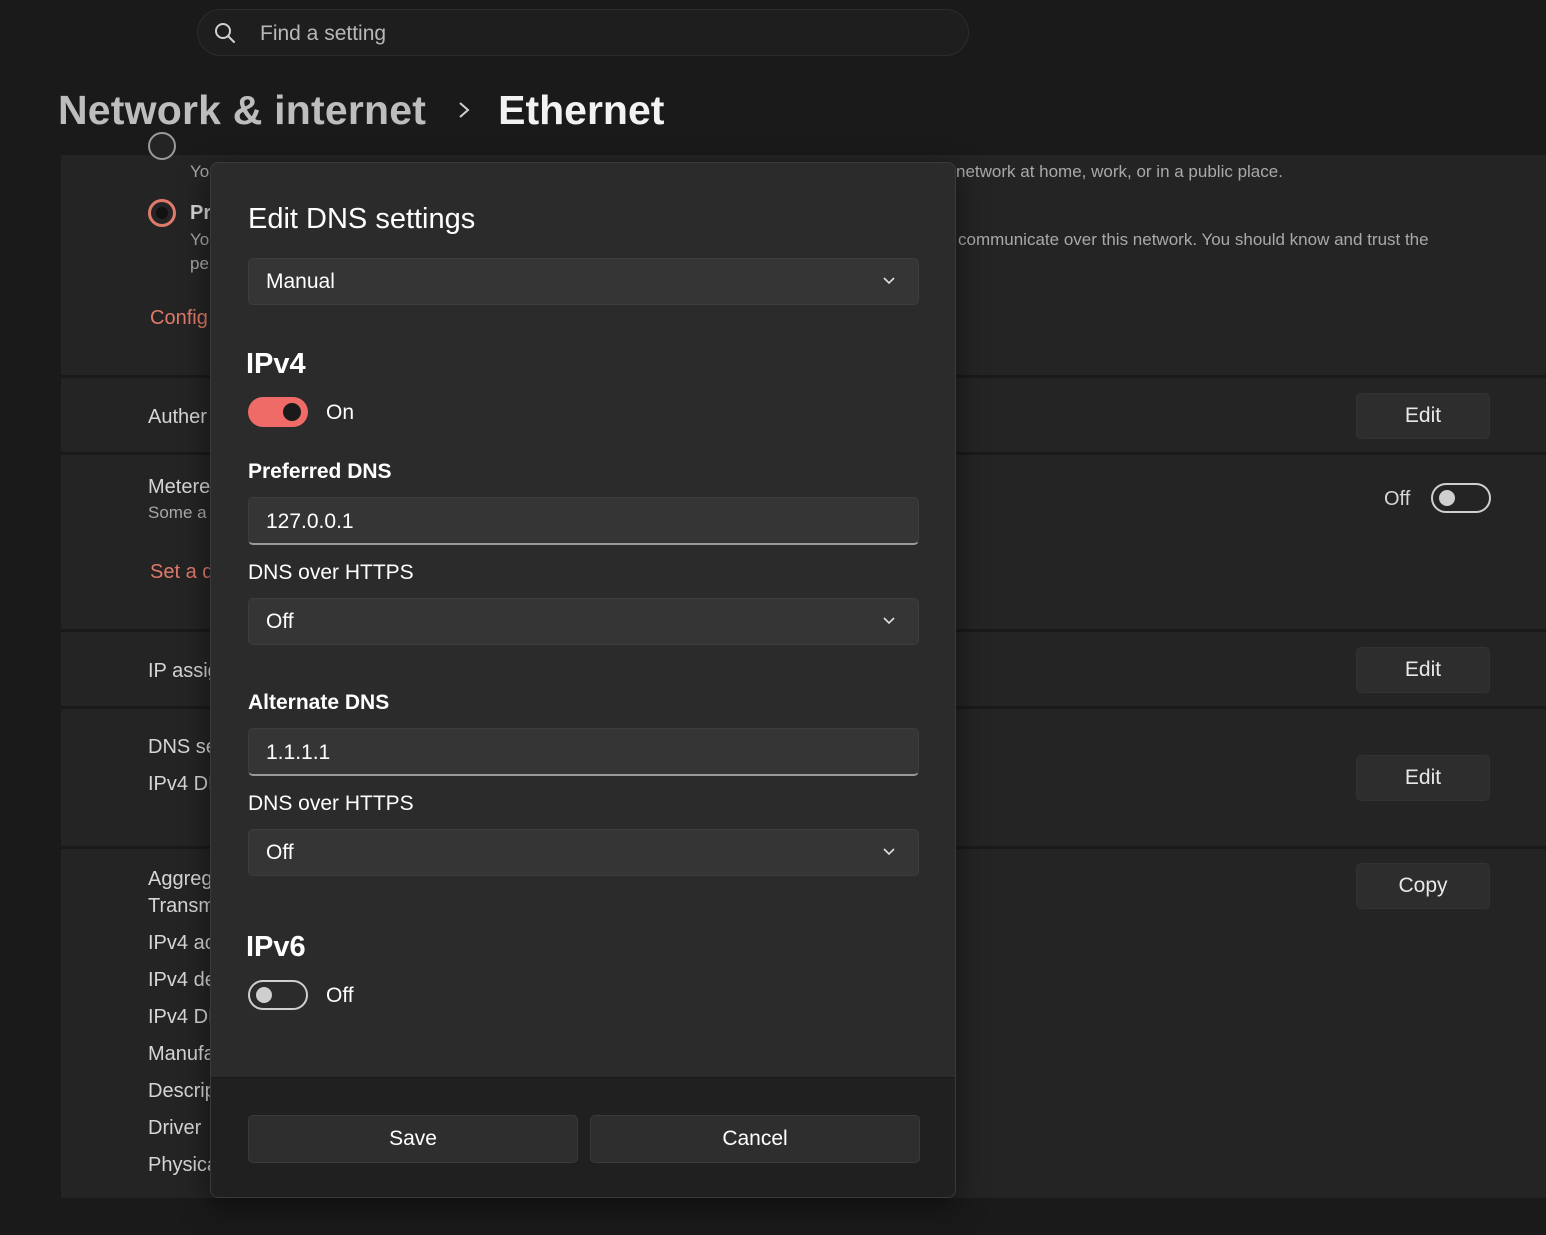 The height and width of the screenshot is (1235, 1546). What do you see at coordinates (320, 471) in the screenshot?
I see `preferred-dns-label: Preferred DNS` at bounding box center [320, 471].